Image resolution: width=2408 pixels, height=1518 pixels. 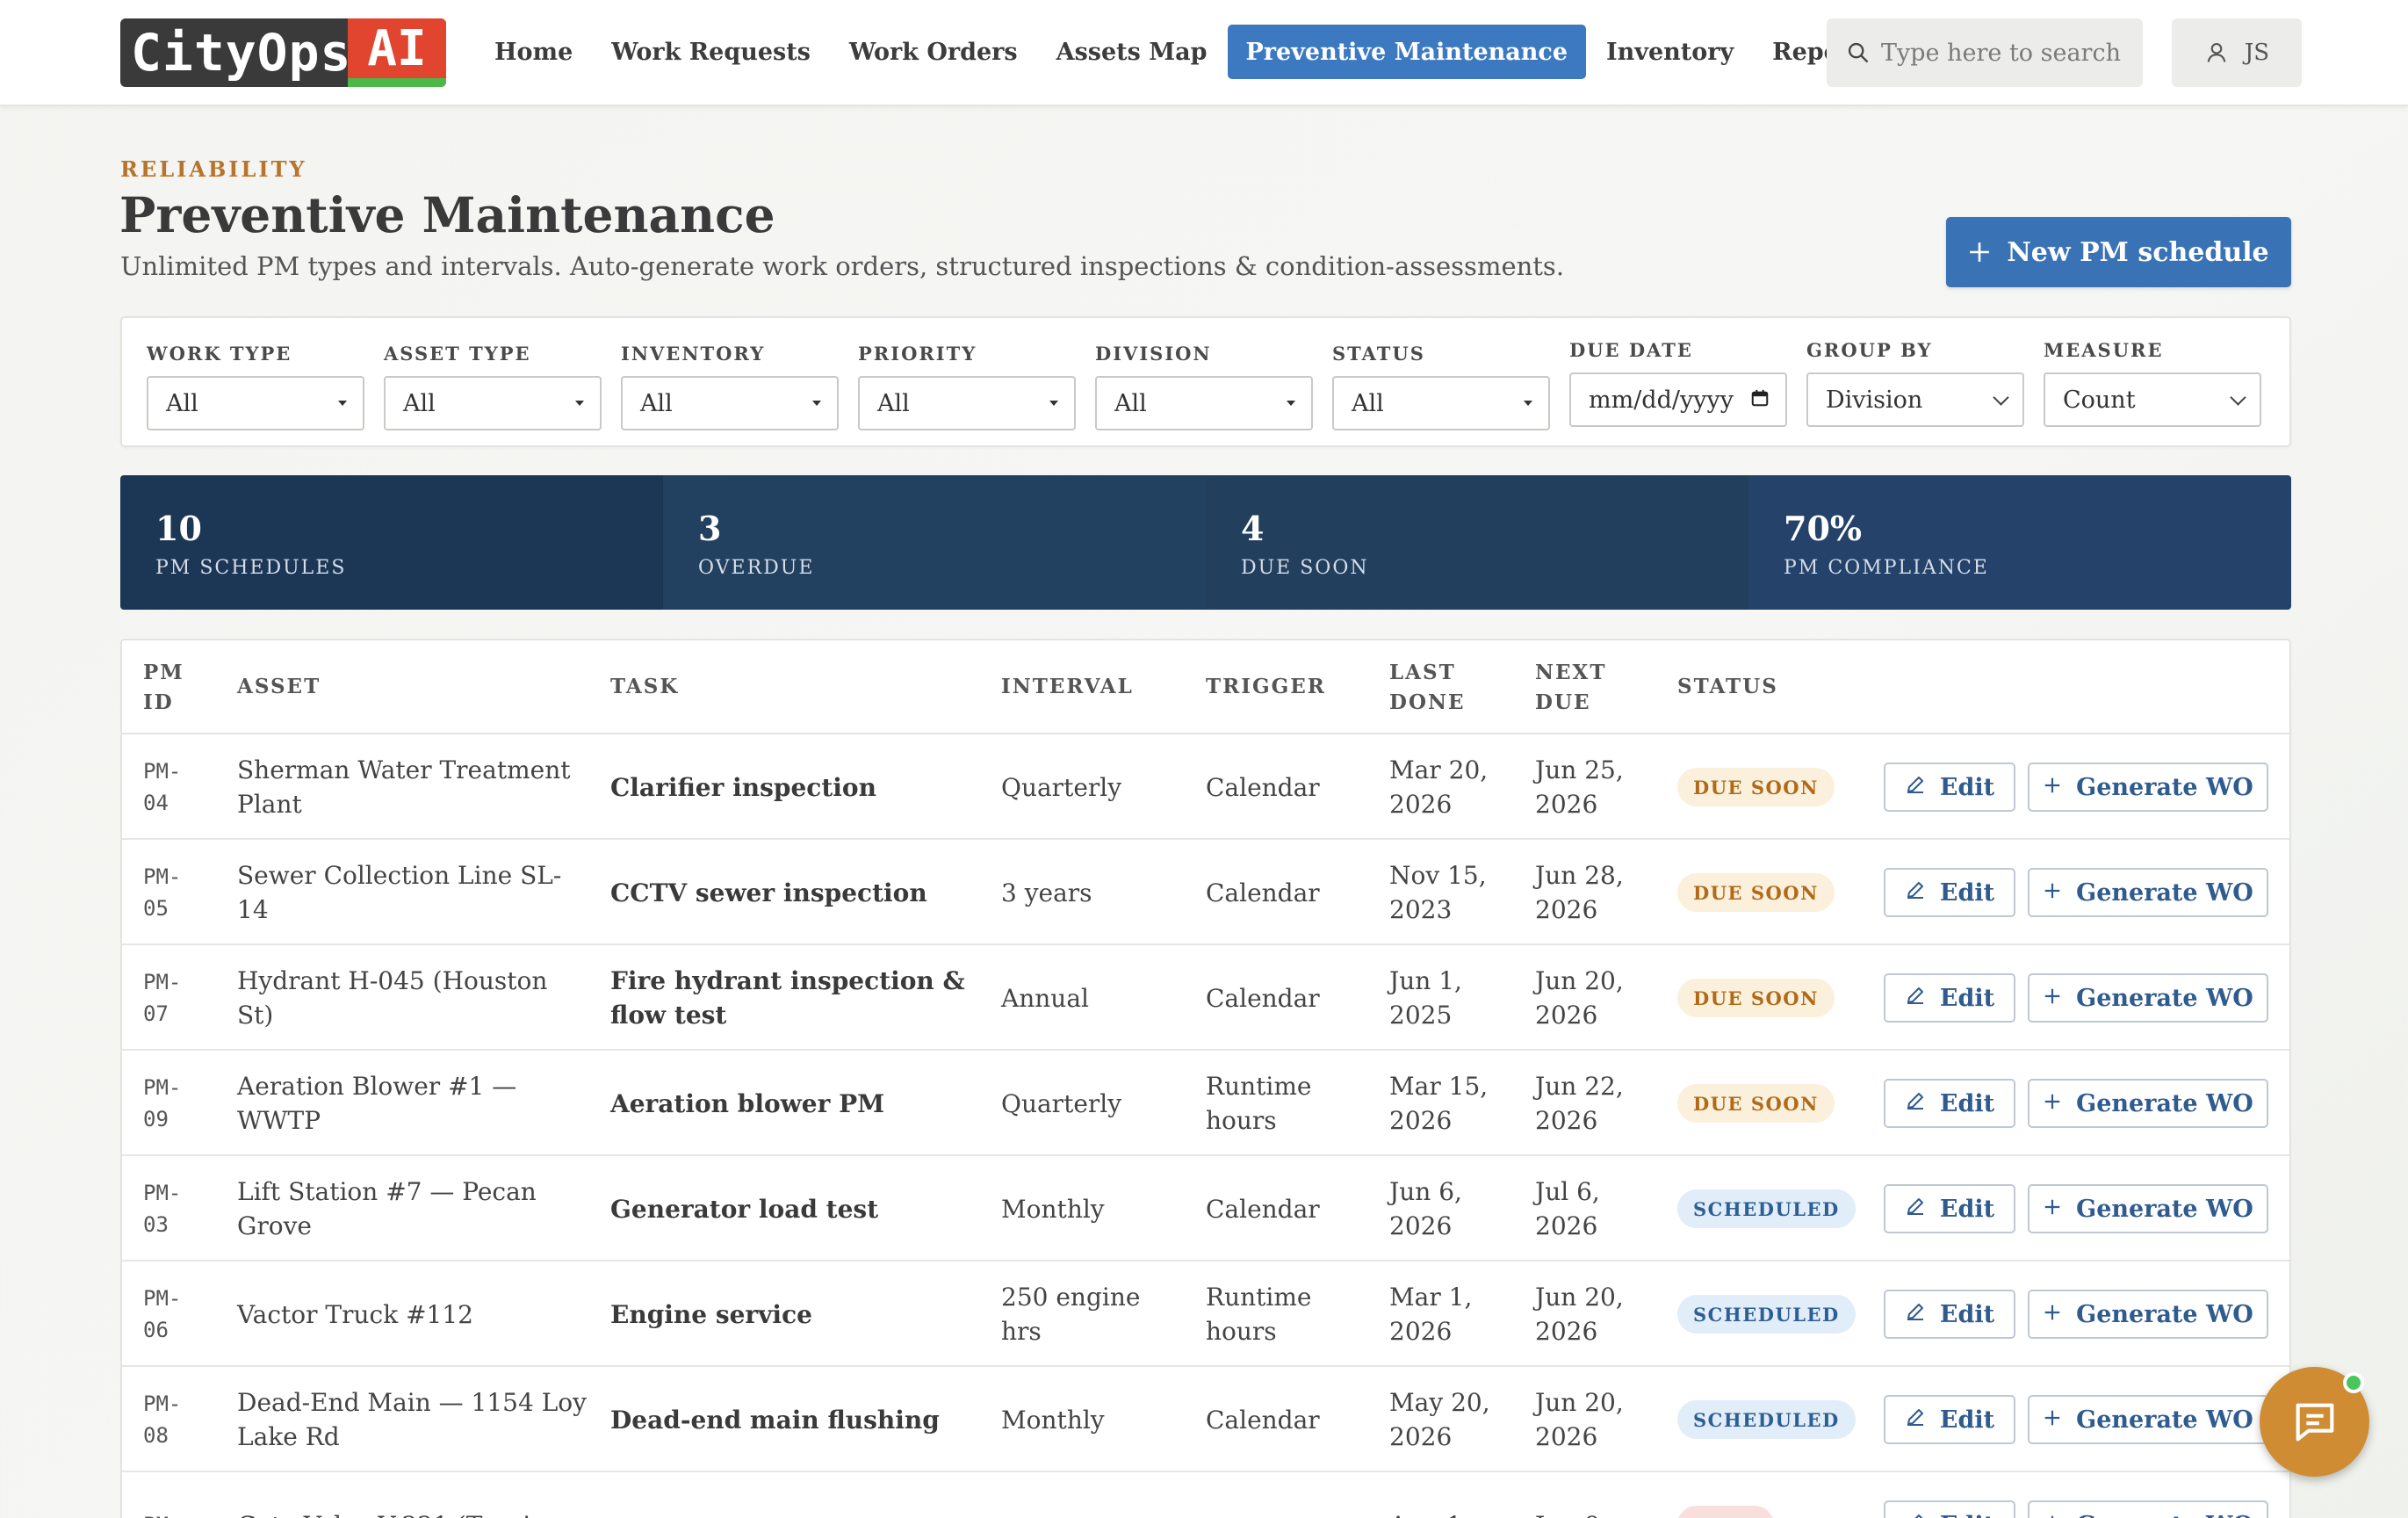 I want to click on nav-item-work-orders: Work Orders, so click(x=933, y=52).